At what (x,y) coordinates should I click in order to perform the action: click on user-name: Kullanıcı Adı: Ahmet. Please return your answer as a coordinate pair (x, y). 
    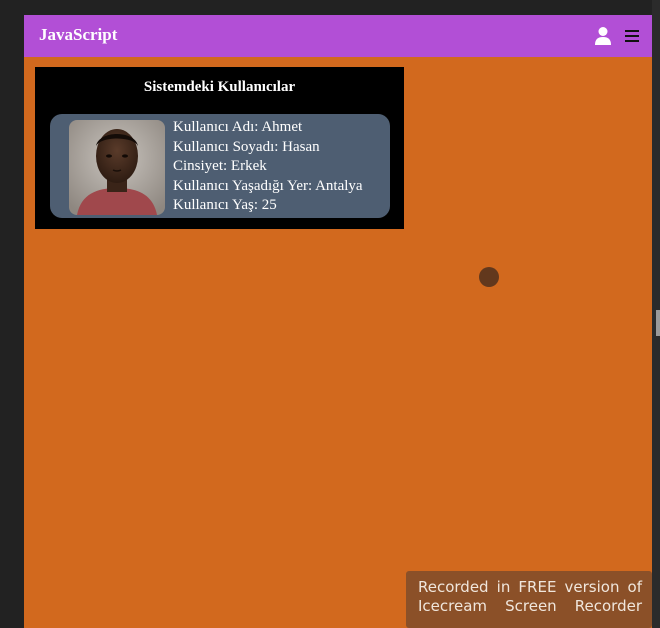
    Looking at the image, I should click on (238, 127).